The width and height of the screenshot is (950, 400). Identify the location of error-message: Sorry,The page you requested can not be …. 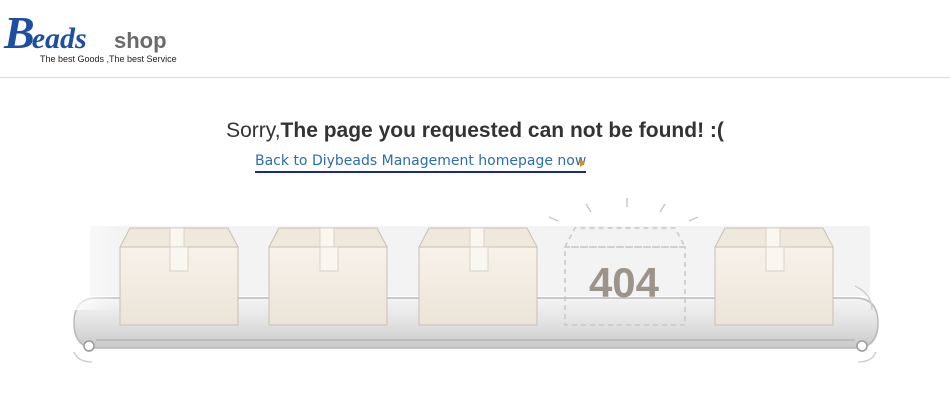
(475, 131).